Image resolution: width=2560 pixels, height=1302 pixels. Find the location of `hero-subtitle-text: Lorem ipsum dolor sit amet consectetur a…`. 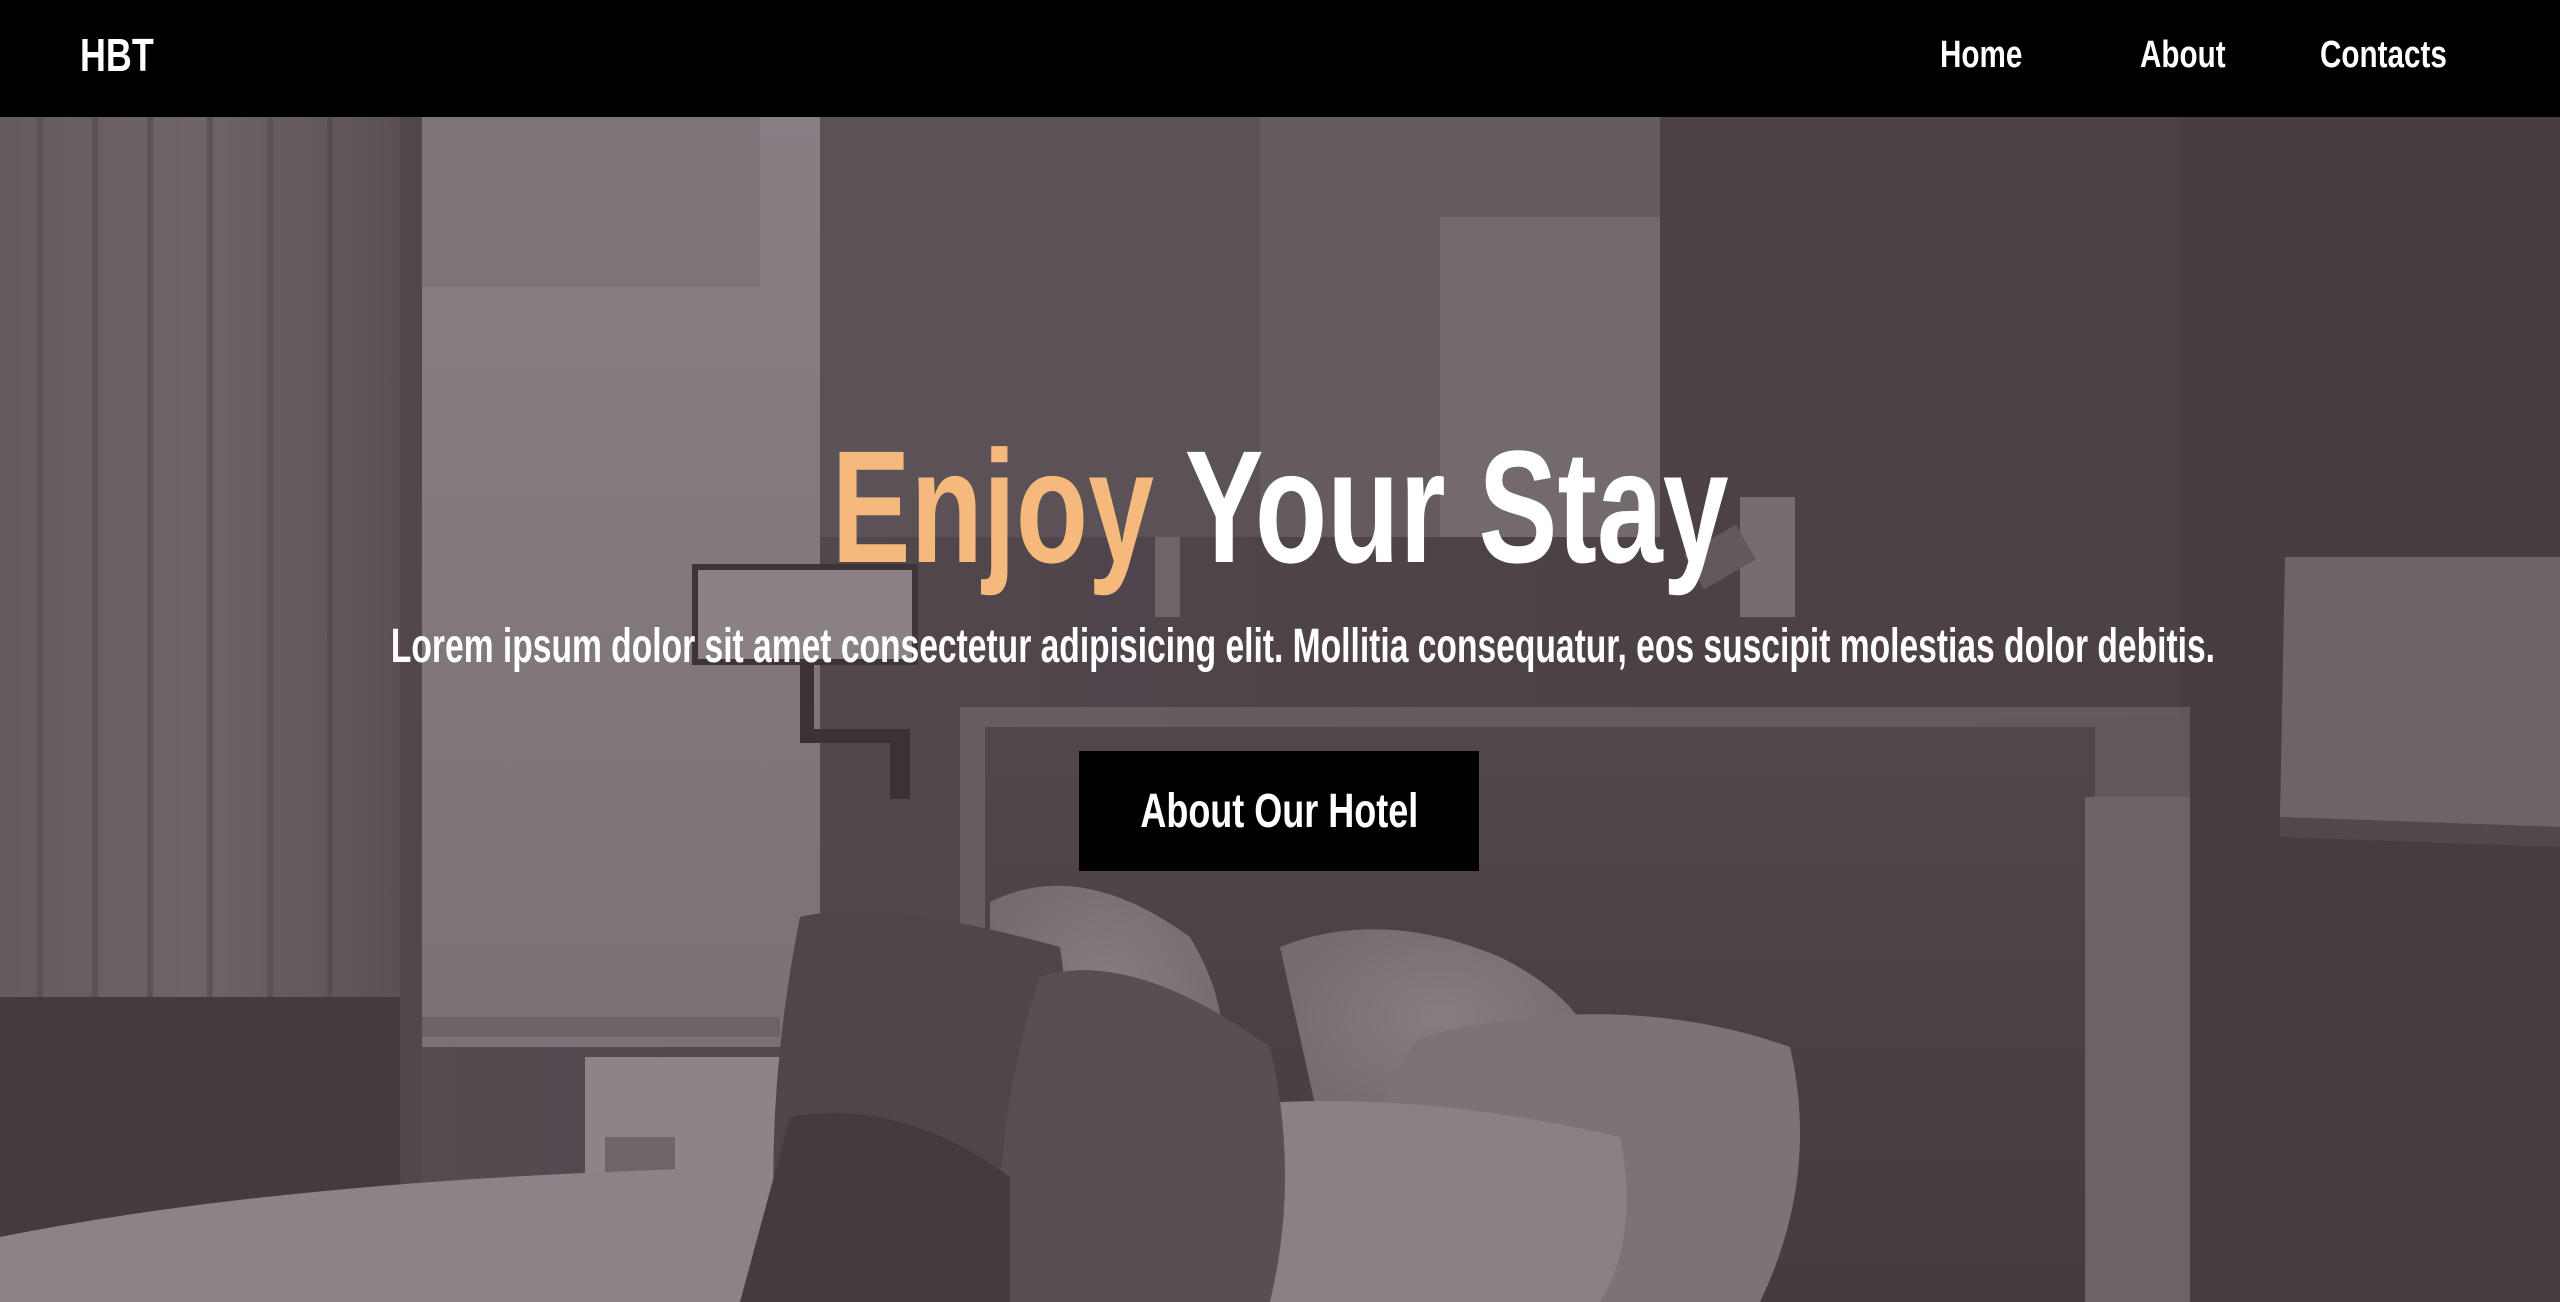

hero-subtitle-text: Lorem ipsum dolor sit amet consectetur a… is located at coordinates (1302, 646).